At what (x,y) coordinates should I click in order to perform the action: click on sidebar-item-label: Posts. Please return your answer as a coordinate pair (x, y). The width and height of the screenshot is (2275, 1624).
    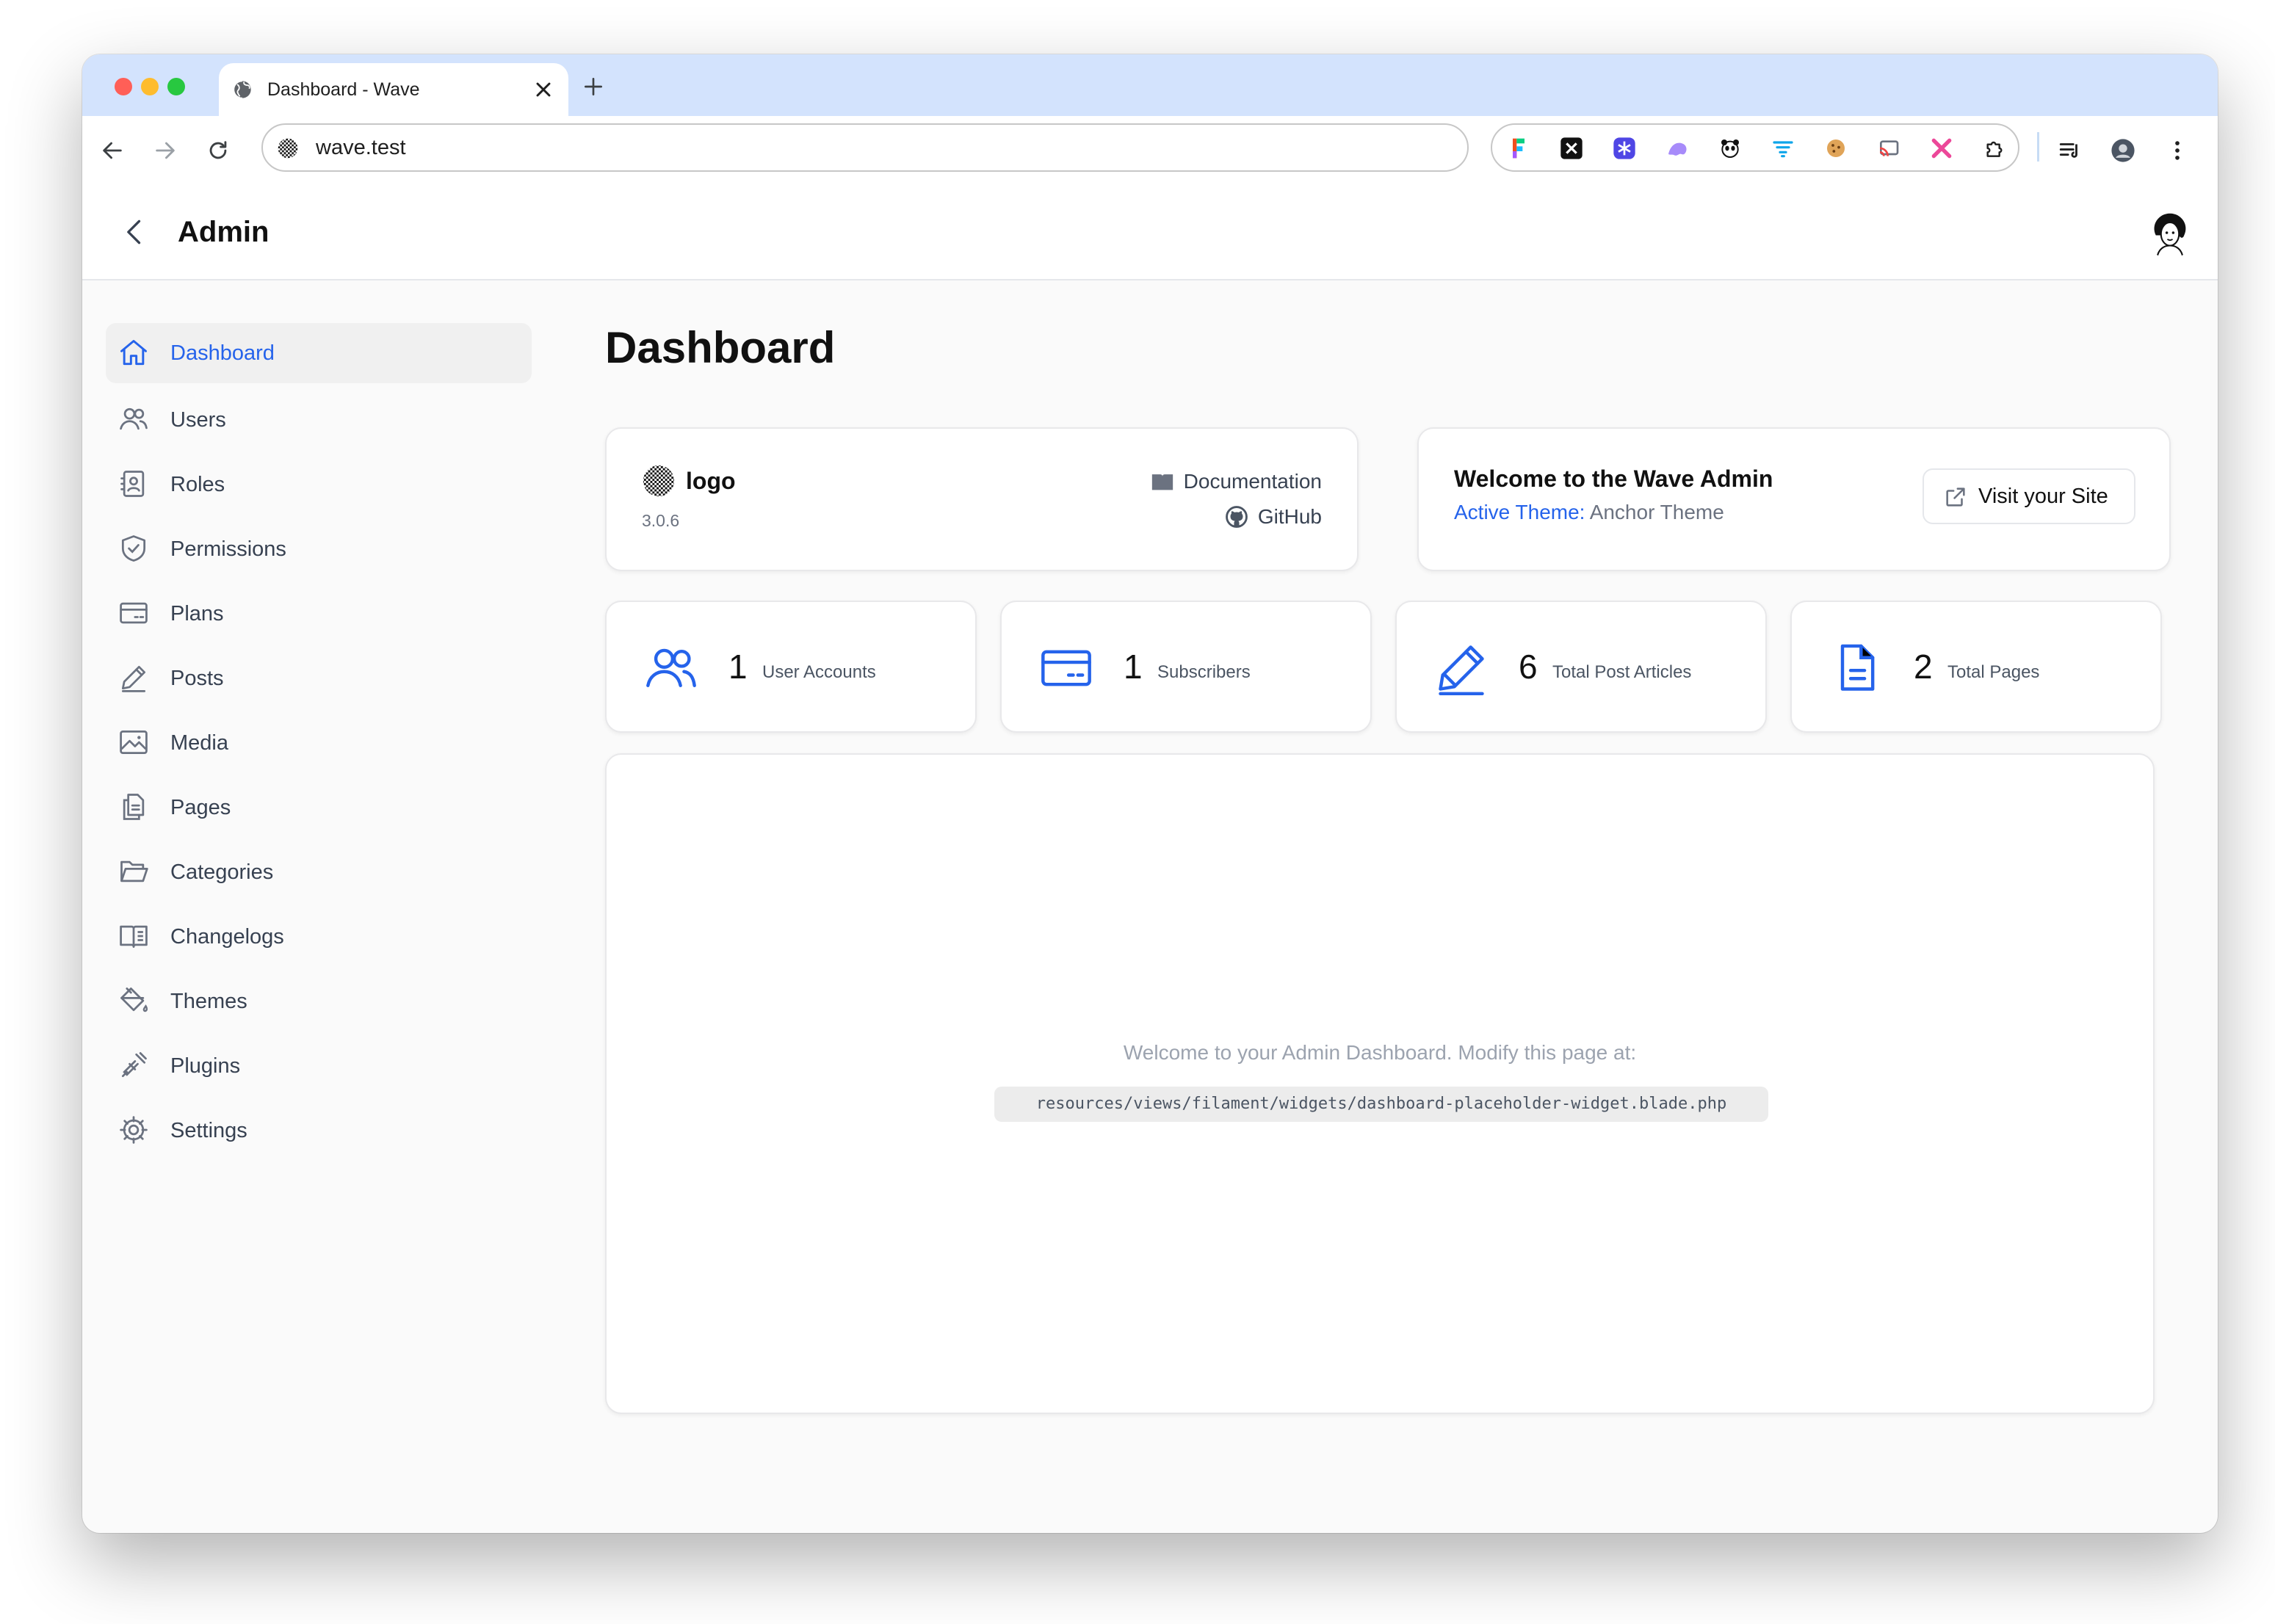
    Looking at the image, I should click on (197, 678).